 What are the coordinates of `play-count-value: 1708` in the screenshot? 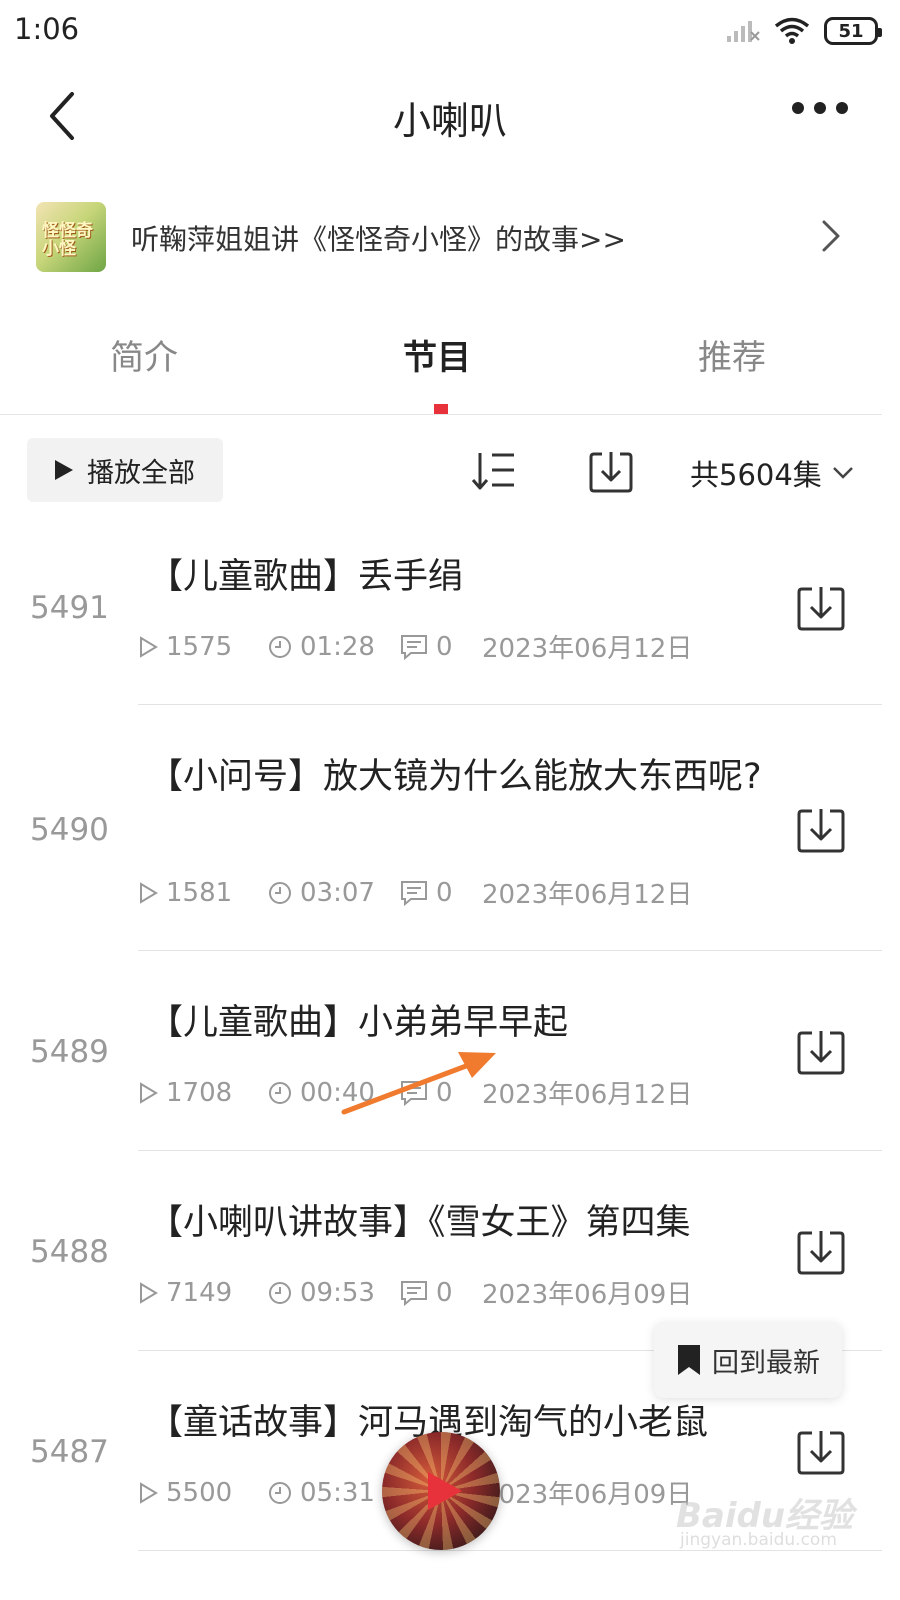 It's located at (199, 1092).